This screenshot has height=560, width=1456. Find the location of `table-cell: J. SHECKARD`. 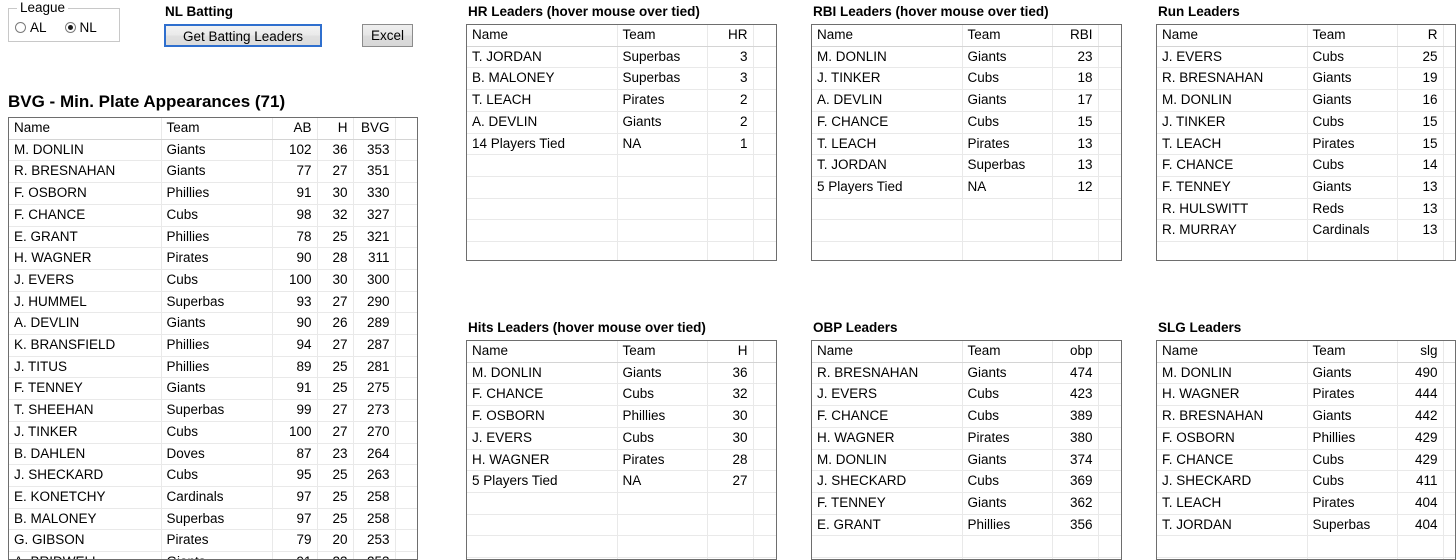

table-cell: J. SHECKARD is located at coordinates (1232, 481).